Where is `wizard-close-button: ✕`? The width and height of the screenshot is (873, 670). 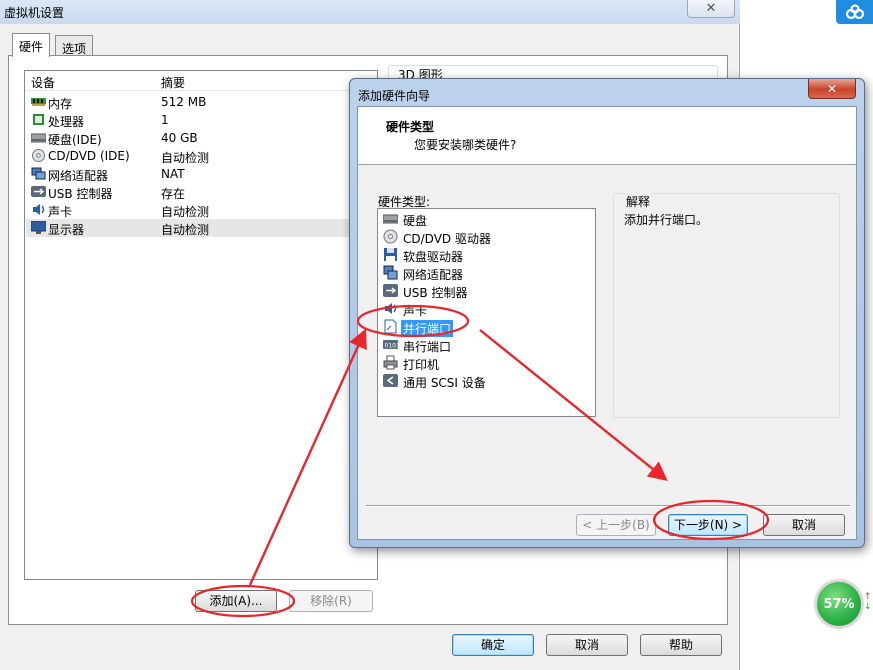
wizard-close-button: ✕ is located at coordinates (832, 89).